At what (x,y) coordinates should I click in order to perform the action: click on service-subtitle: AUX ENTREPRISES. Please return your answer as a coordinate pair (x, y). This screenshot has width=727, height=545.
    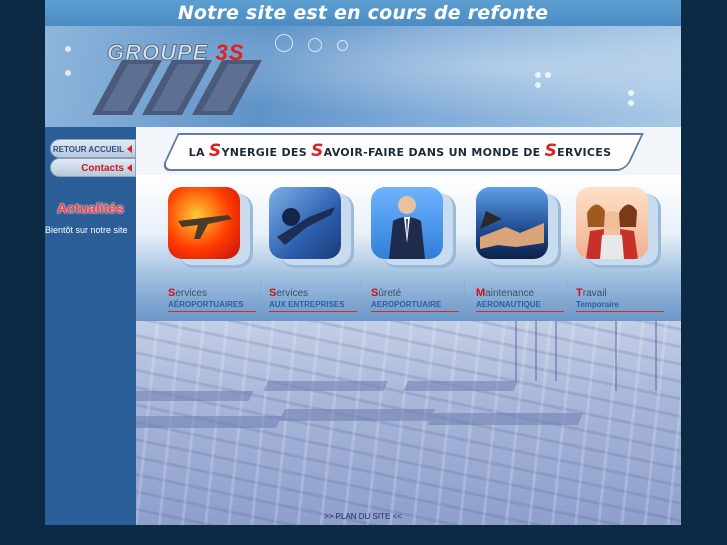
    Looking at the image, I should click on (313, 306).